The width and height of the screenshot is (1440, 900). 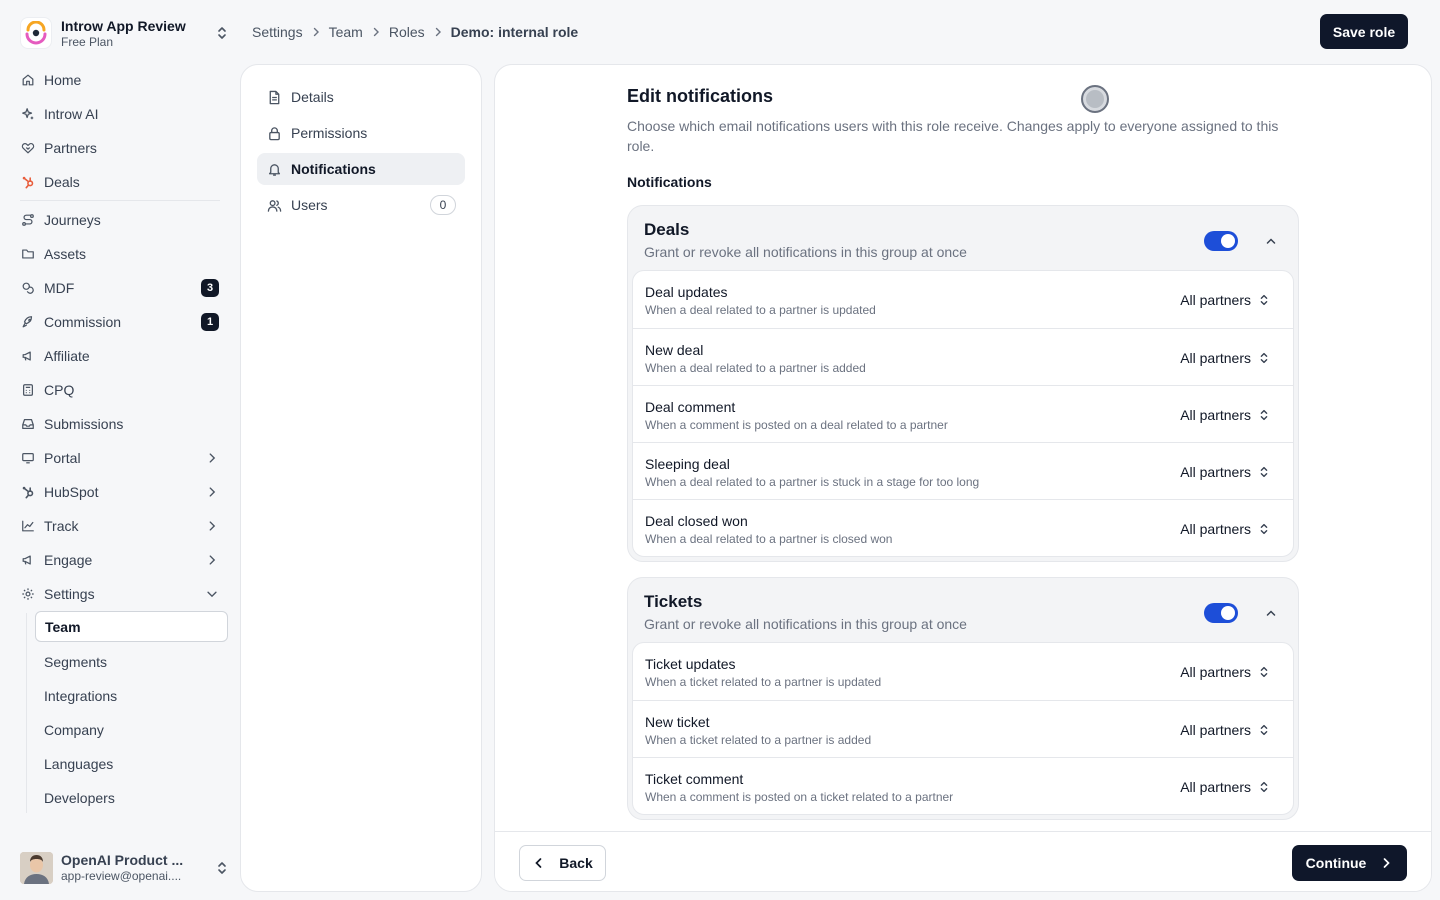 I want to click on sidebar-item-commission: Commission 1, so click(x=120, y=322).